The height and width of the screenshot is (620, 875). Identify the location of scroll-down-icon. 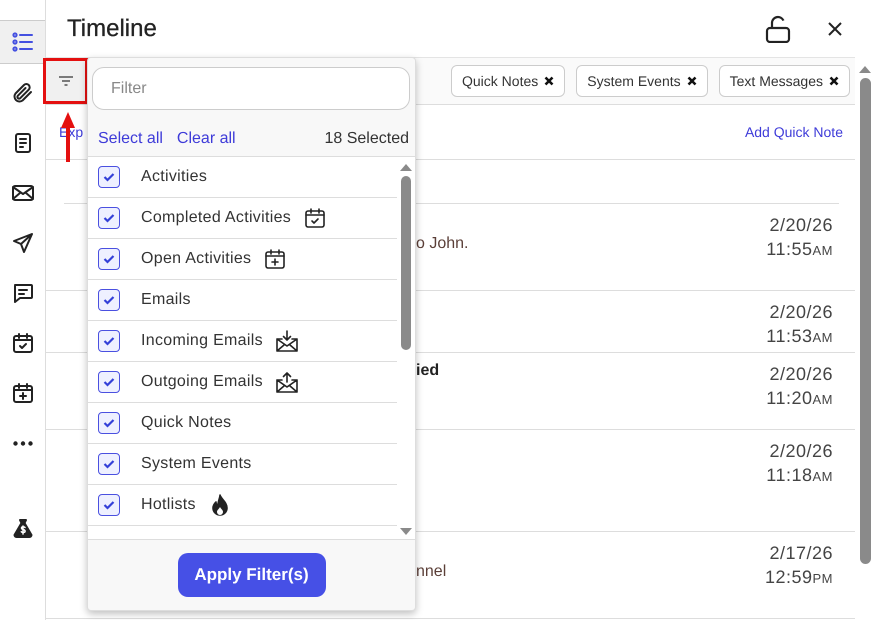
(406, 531).